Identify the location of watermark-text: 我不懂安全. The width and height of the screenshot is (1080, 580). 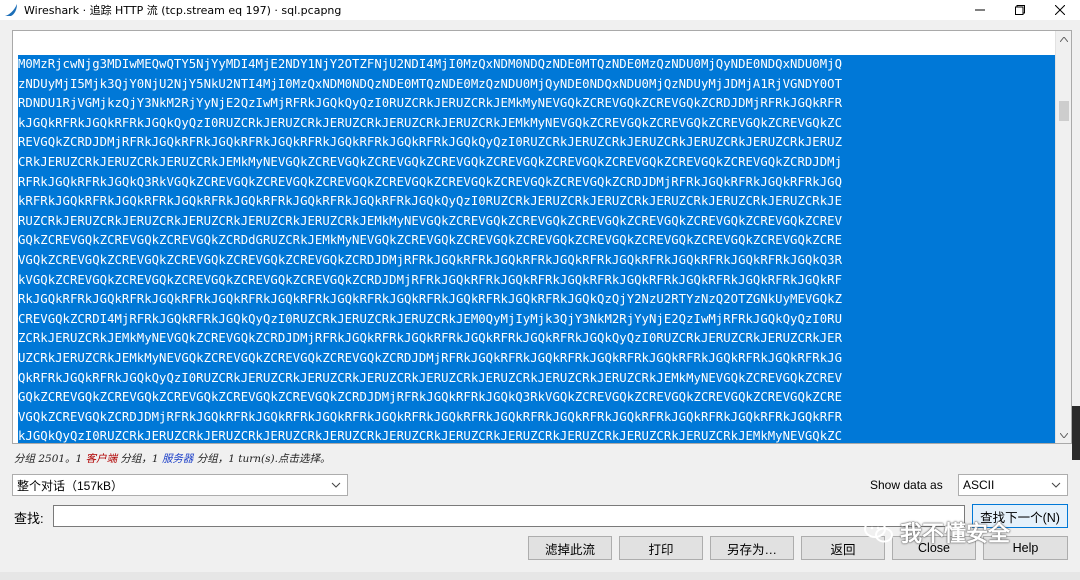
(955, 533).